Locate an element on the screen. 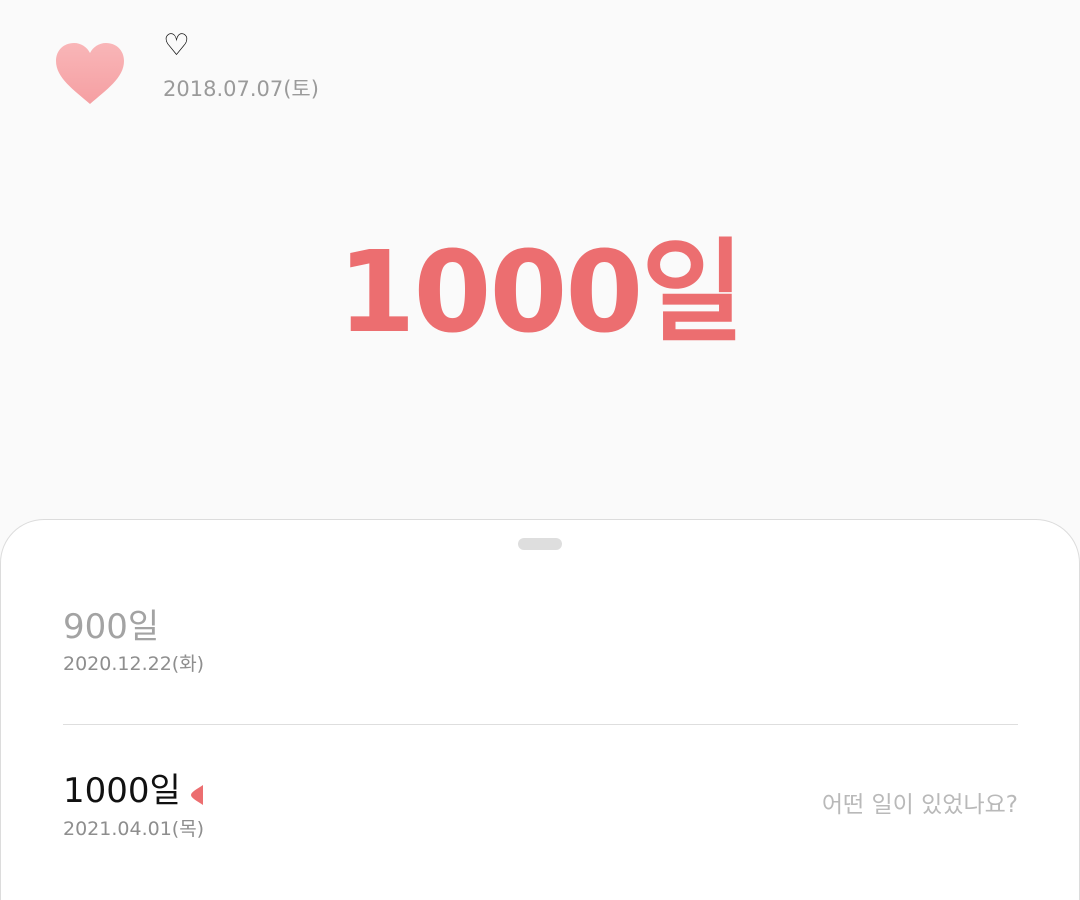 This screenshot has width=1080, height=900. milestone-row-current: 1000일 2021.04.01(목) 어떤 일이 있었나요? is located at coordinates (540, 810).